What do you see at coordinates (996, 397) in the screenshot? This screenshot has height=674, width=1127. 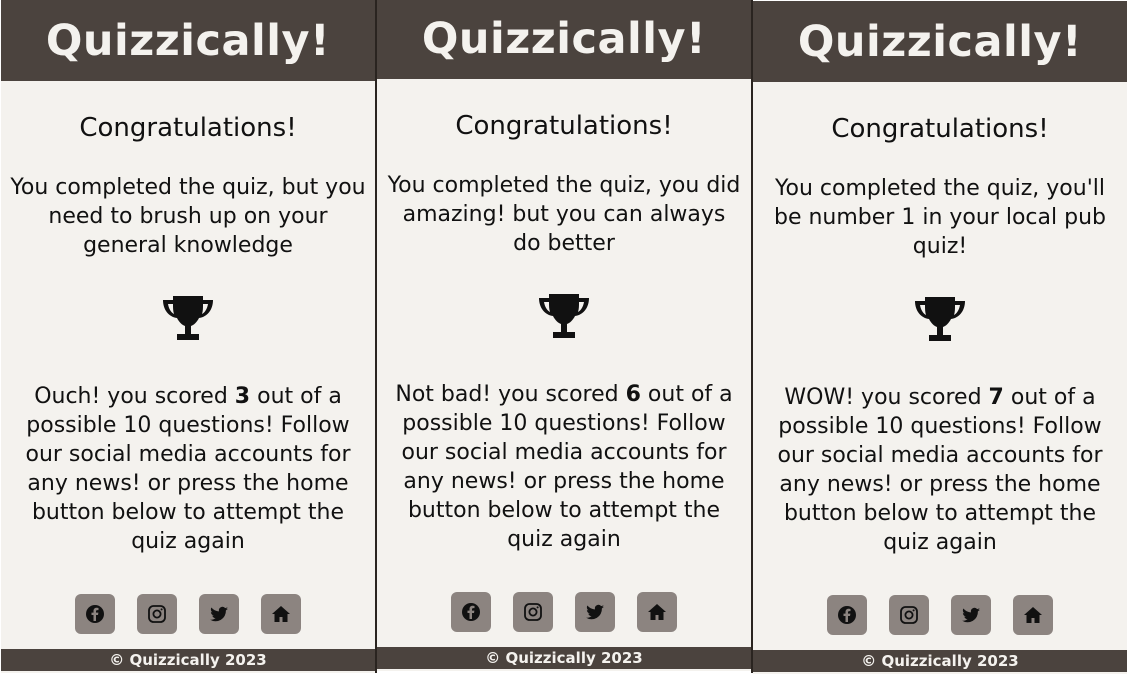 I see `score-value: 7` at bounding box center [996, 397].